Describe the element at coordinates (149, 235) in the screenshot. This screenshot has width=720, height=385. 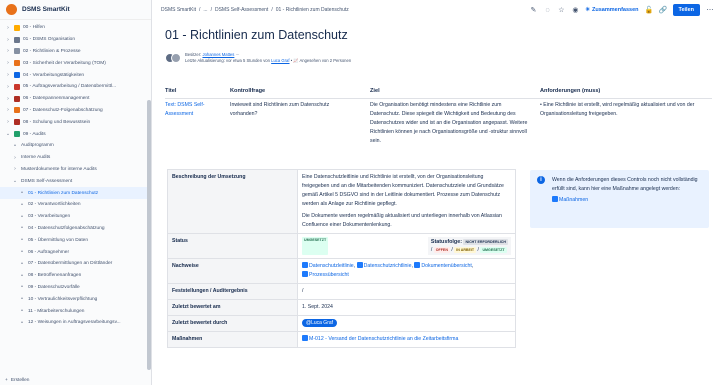
I see `sidebar-scrollbar` at that location.